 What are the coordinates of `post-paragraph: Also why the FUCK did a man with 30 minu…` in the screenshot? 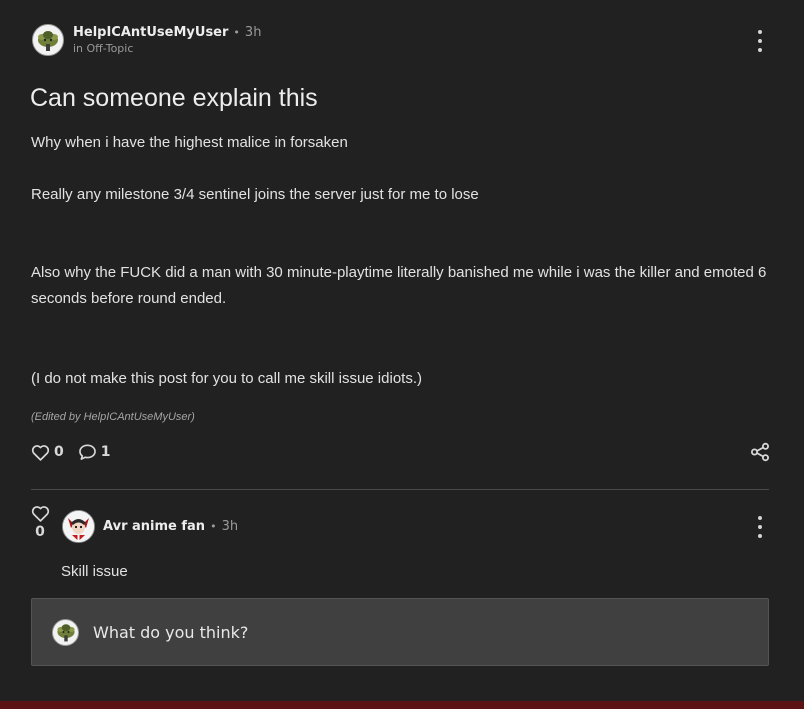 It's located at (399, 285).